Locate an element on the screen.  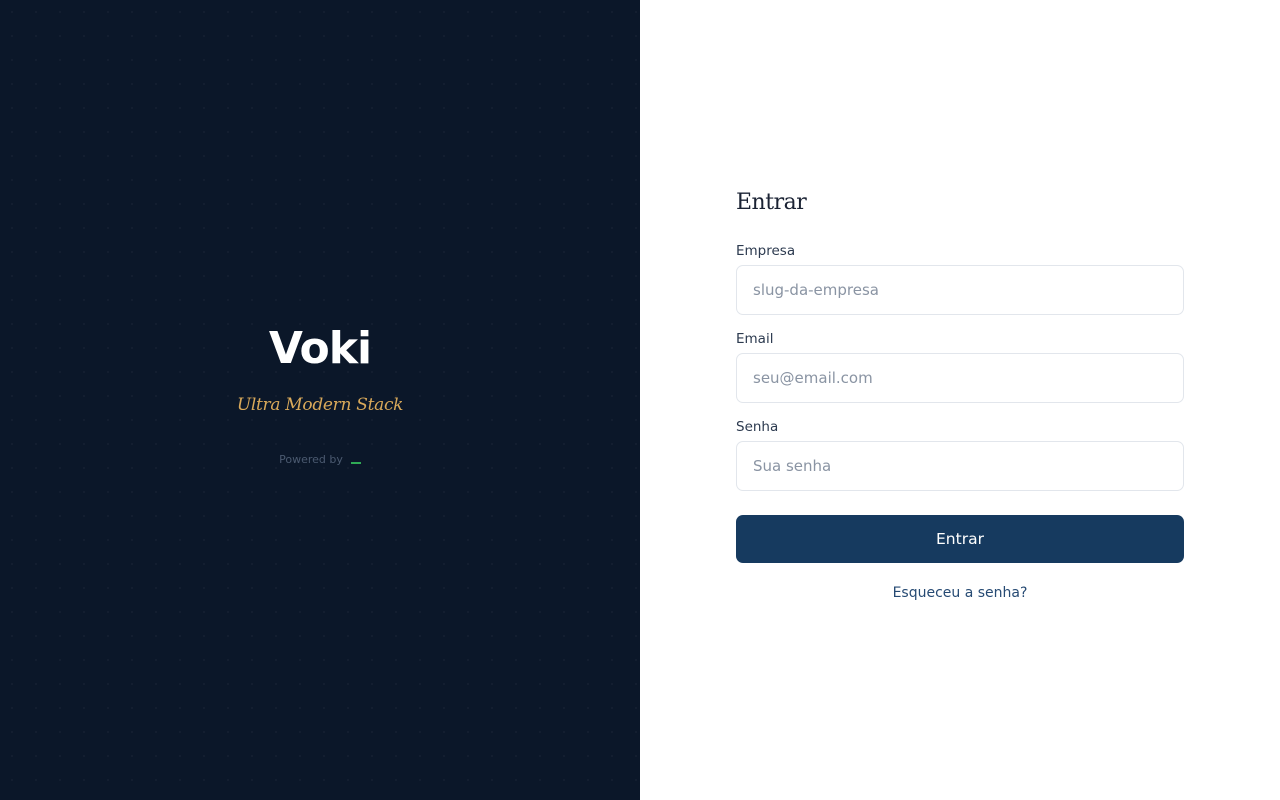
brand-tagline: Ultra Modern Stack is located at coordinates (320, 404).